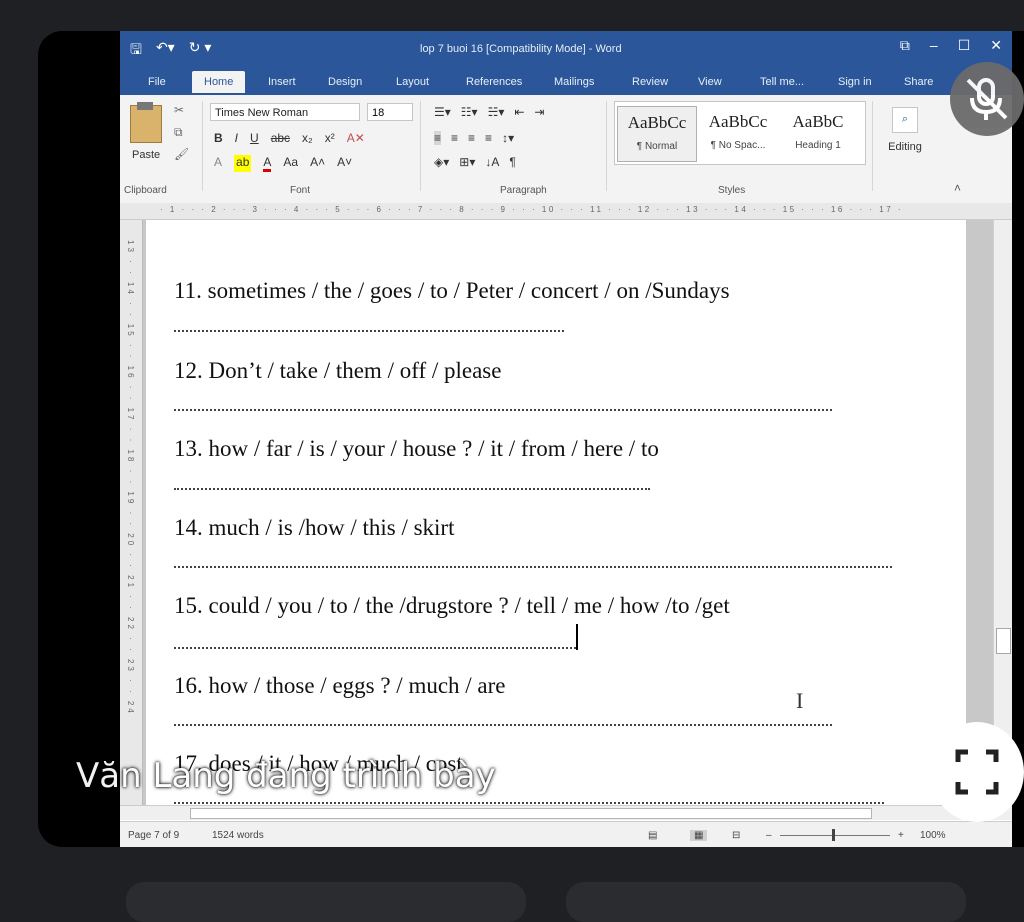 The width and height of the screenshot is (1024, 922). Describe the element at coordinates (488, 138) in the screenshot. I see `justify-icon: ≡` at that location.